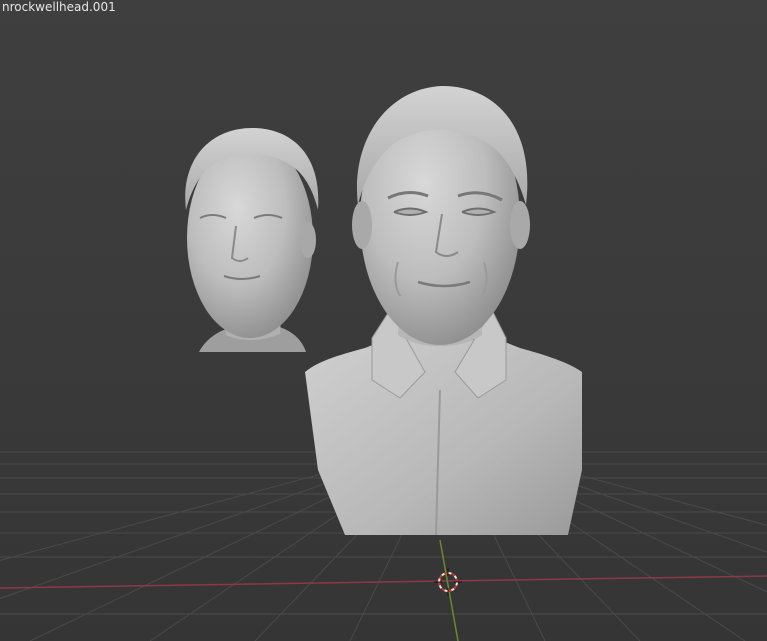 Image resolution: width=767 pixels, height=641 pixels. Describe the element at coordinates (252, 240) in the screenshot. I see `head-mesh-back` at that location.